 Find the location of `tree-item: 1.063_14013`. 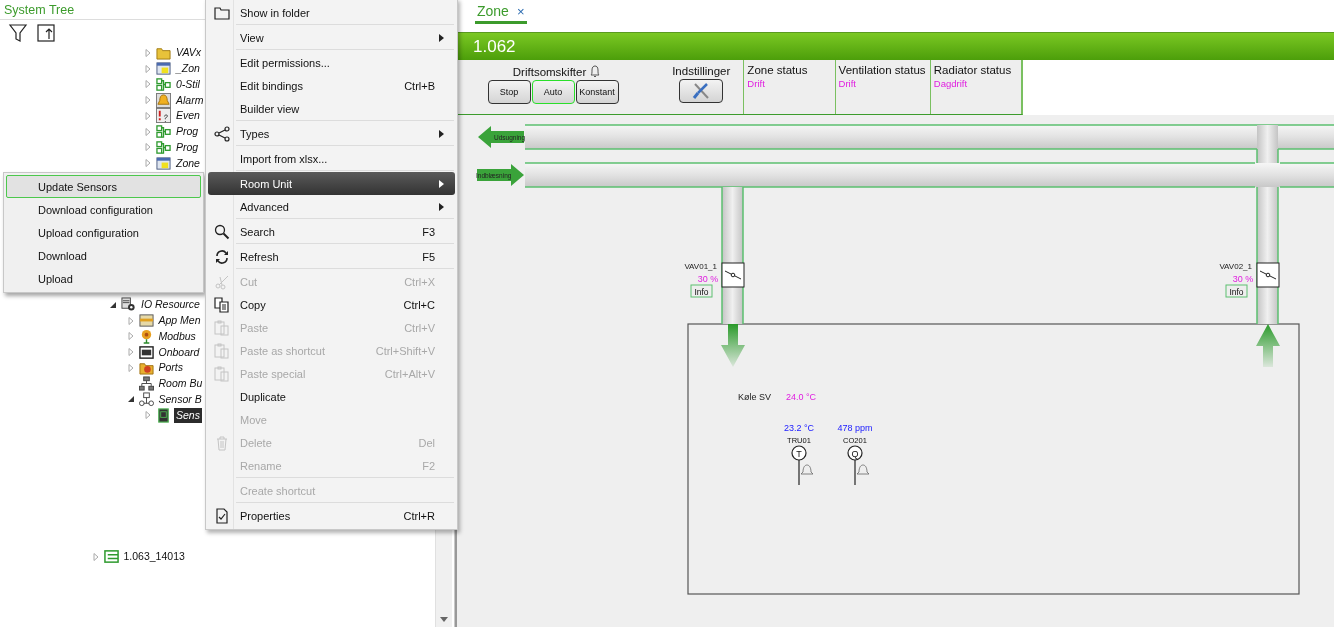

tree-item: 1.063_14013 is located at coordinates (154, 557).